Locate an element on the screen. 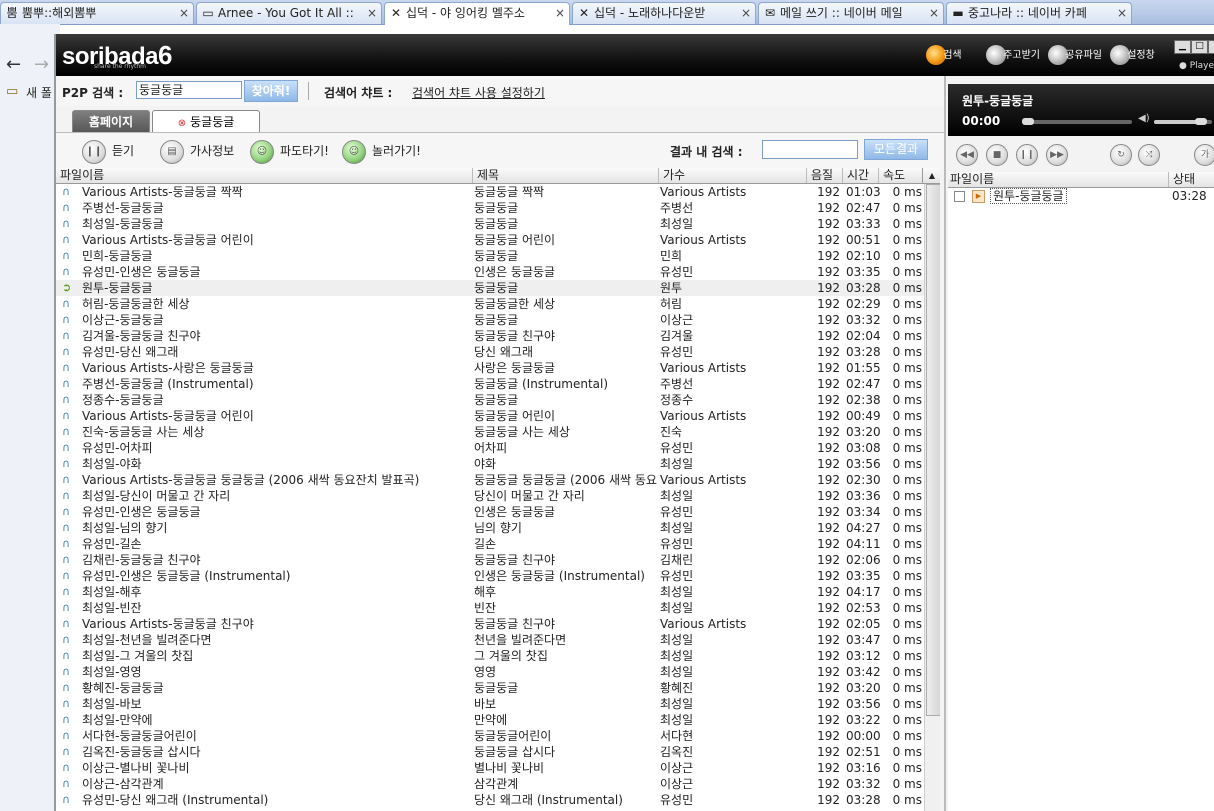  table-row: ➲ 원투-둥글둥글 둥글둥글 원투 192 03:28 0 ms is located at coordinates (490, 288).